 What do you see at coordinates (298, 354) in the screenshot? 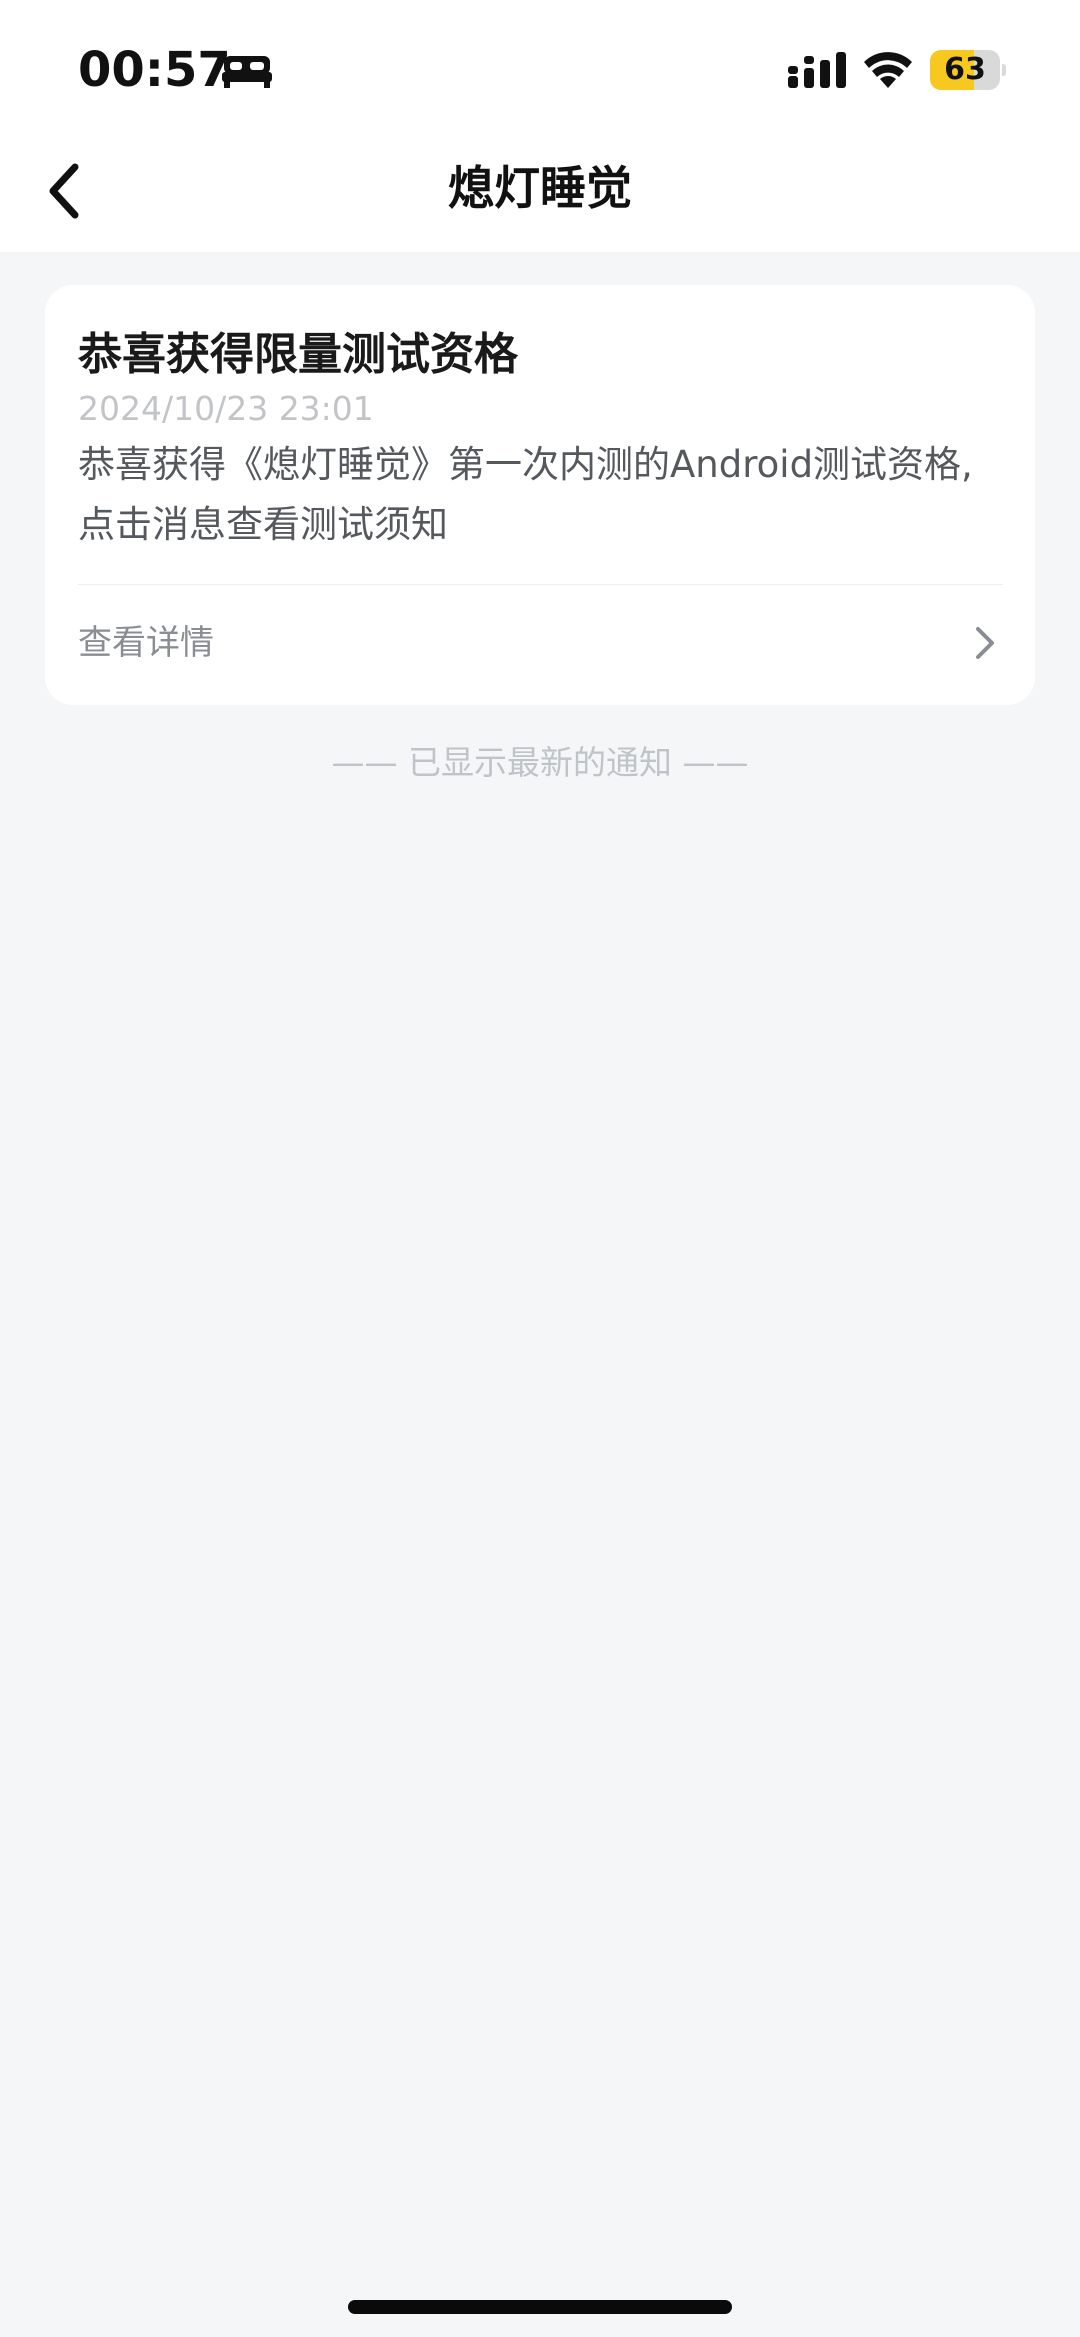
I see `notification-title: 恭喜获得限量测试资格` at bounding box center [298, 354].